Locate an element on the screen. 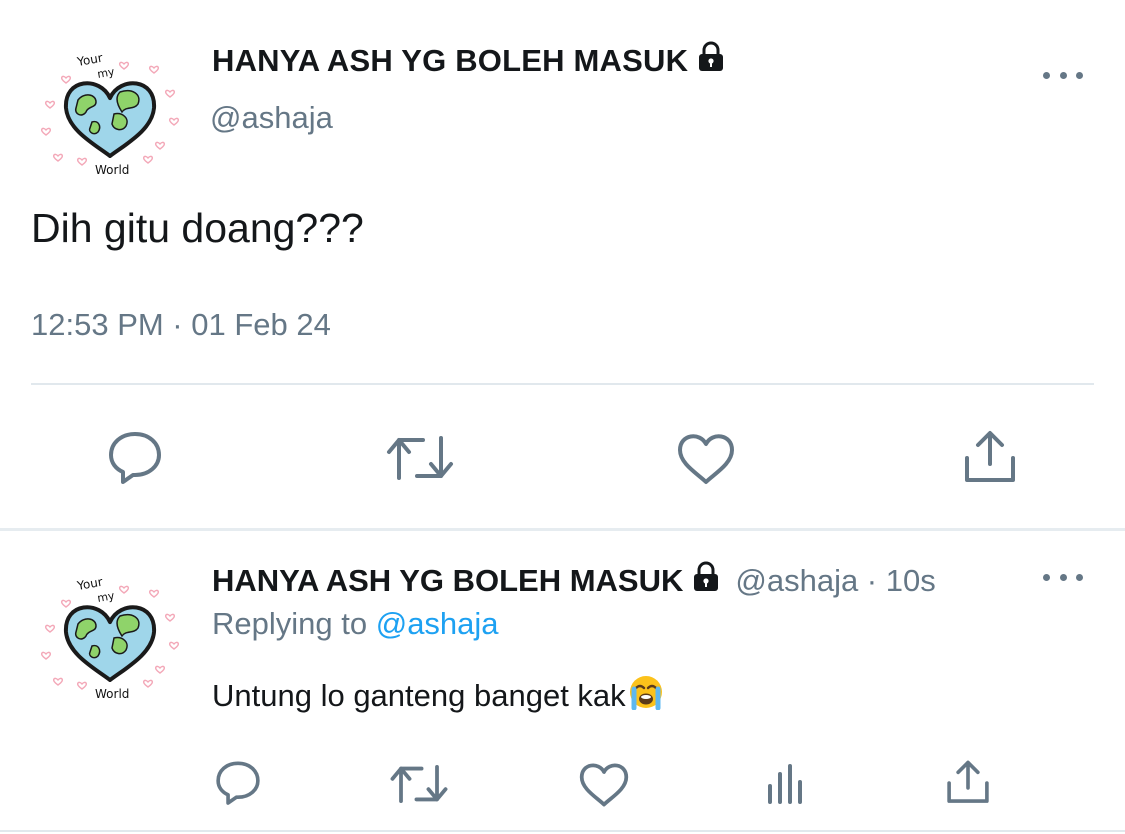  reply-handle-time: @ashaja · 10s is located at coordinates (835, 580).